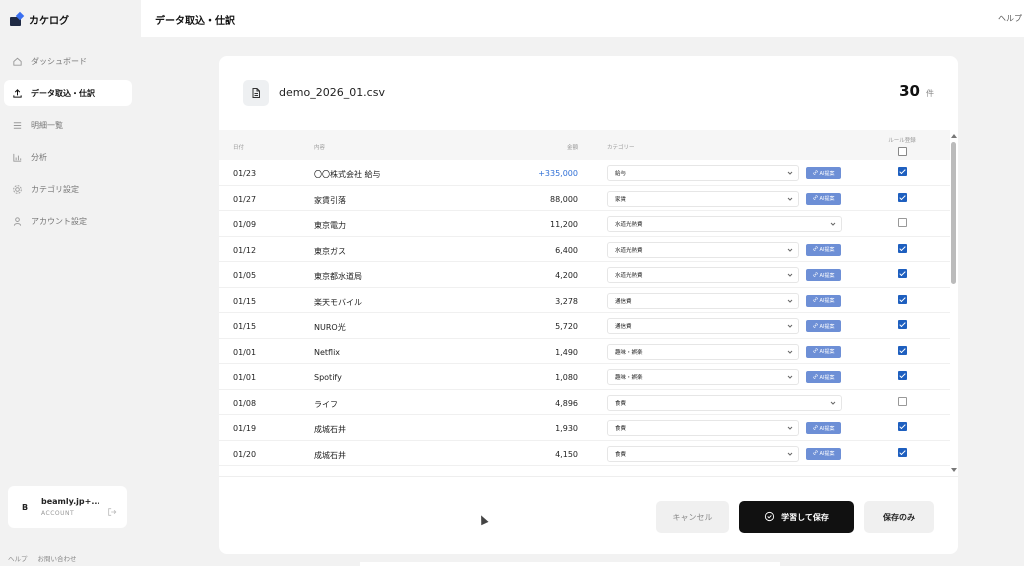  What do you see at coordinates (330, 225) in the screenshot?
I see `row-description: 東京電力` at bounding box center [330, 225].